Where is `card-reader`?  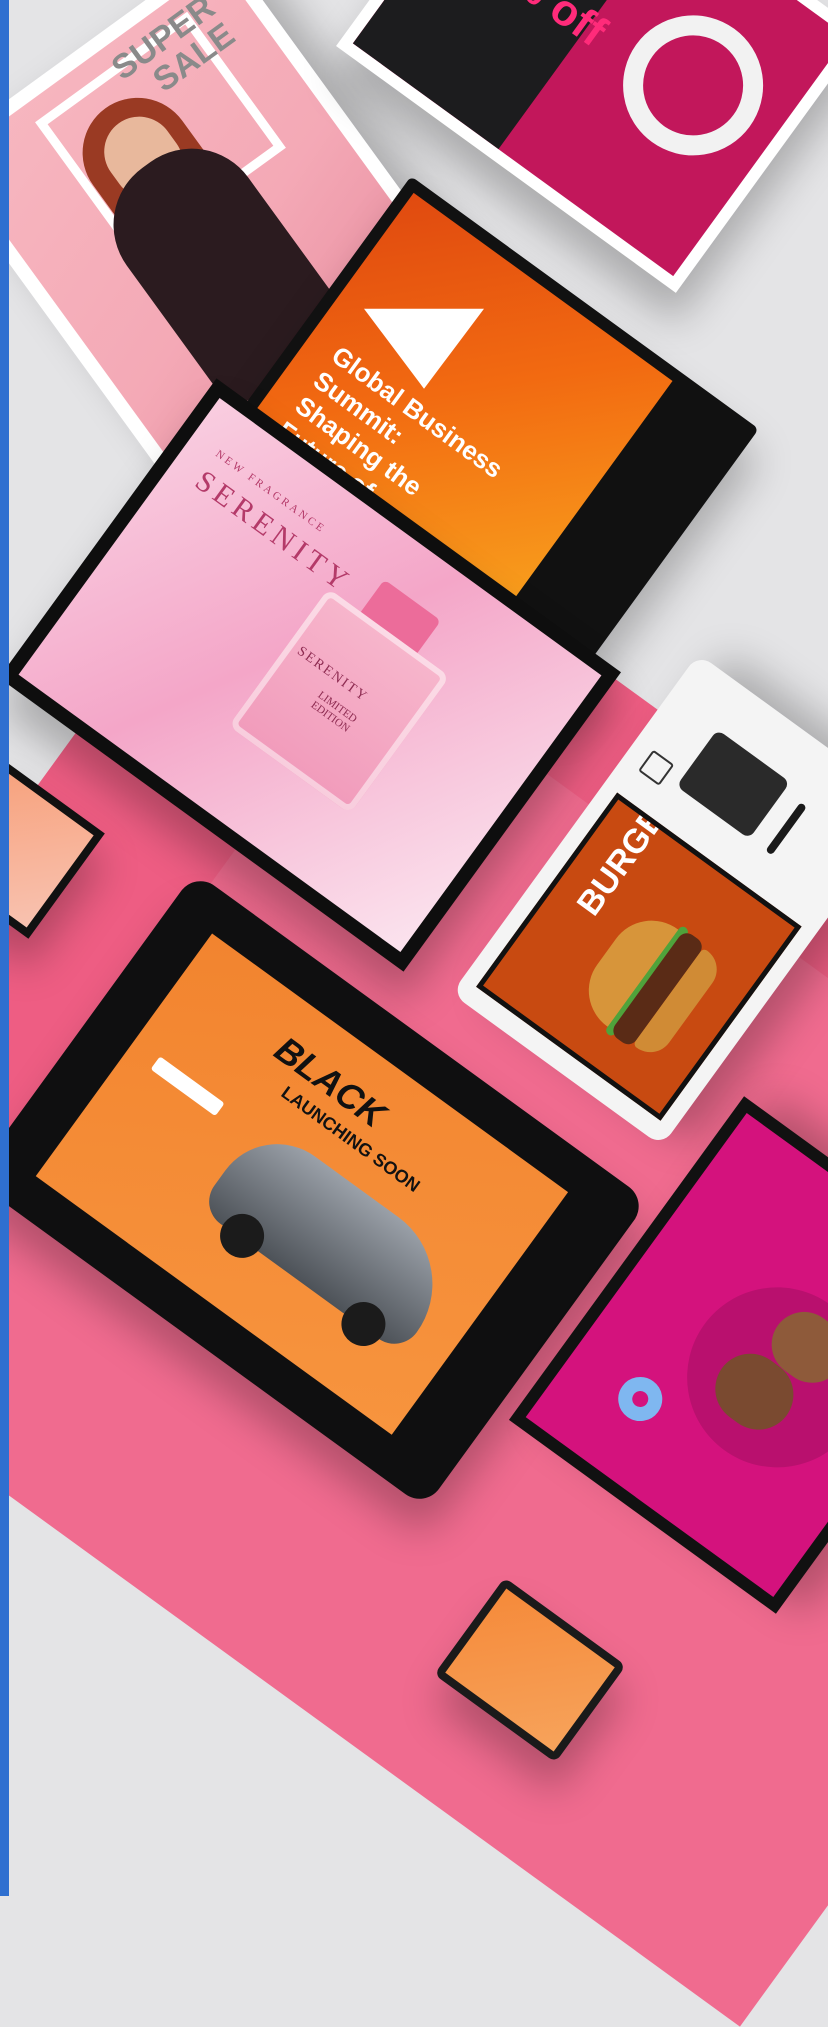
card-reader is located at coordinates (733, 784).